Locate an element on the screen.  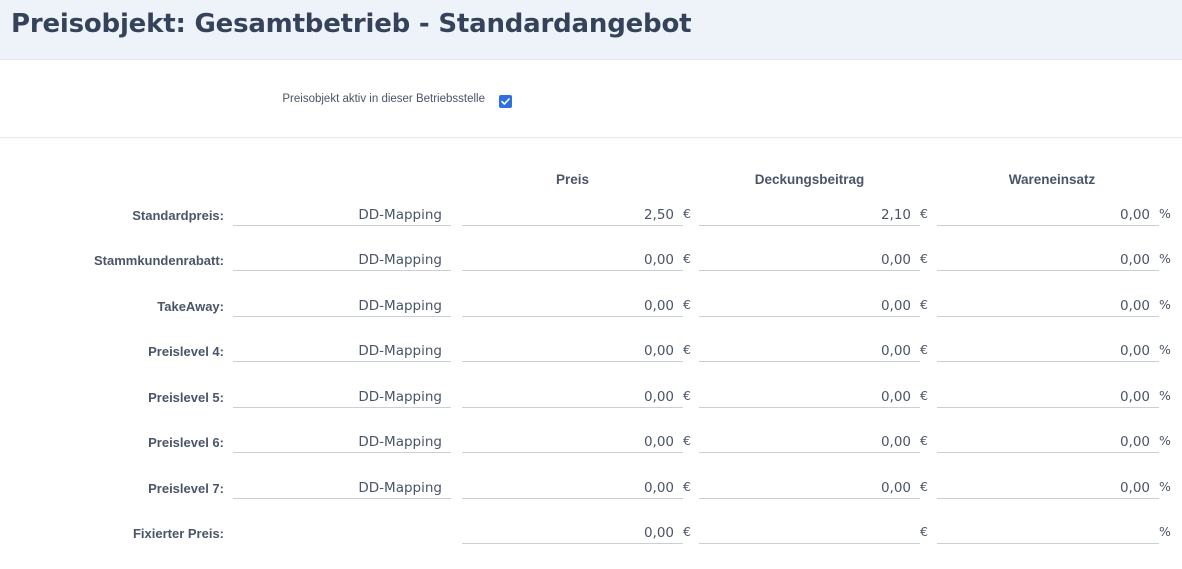
price-row: Preislevel 6: DD-Mapping 0,00 €0,00 €0,00% is located at coordinates (591, 447).